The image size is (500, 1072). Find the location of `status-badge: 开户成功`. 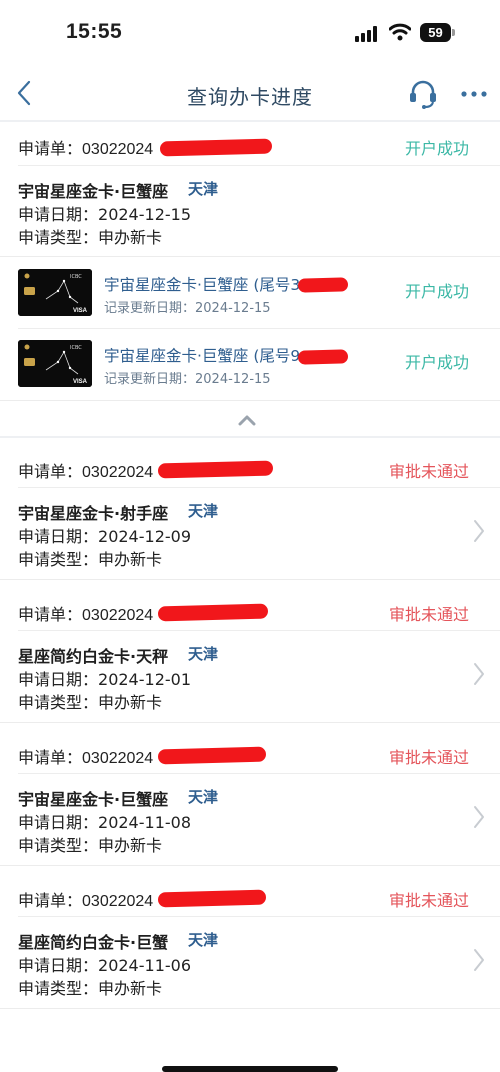

status-badge: 开户成功 is located at coordinates (436, 148).